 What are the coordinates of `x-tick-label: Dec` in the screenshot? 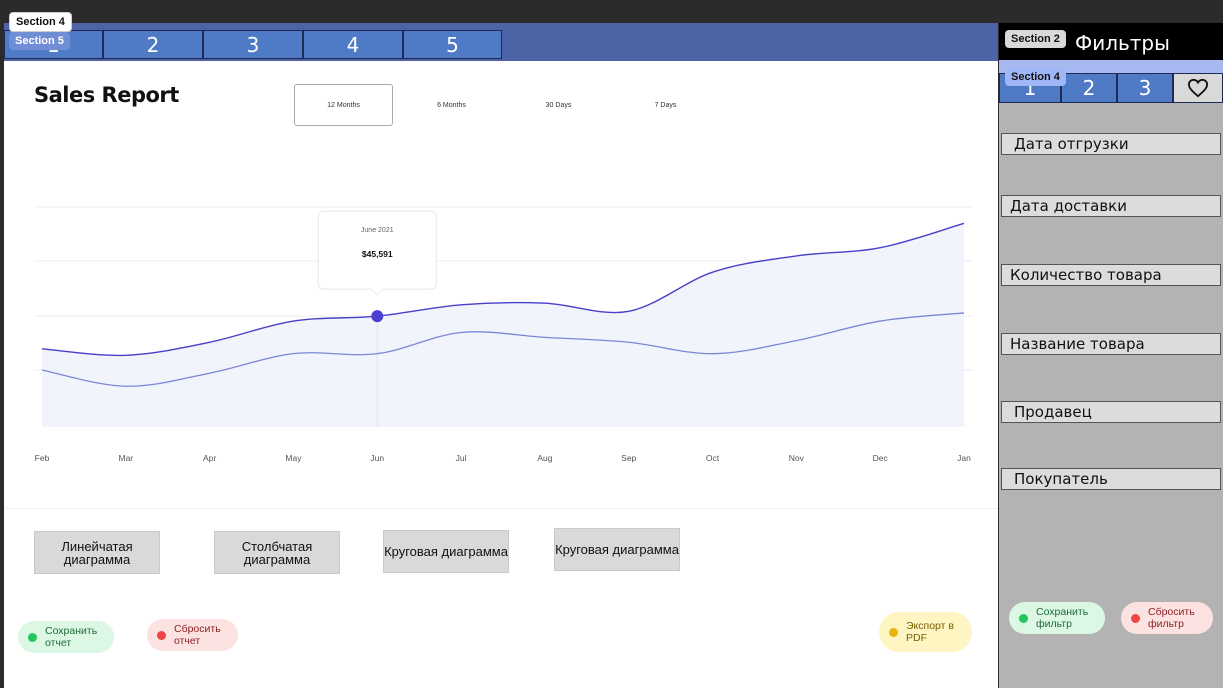 It's located at (881, 458).